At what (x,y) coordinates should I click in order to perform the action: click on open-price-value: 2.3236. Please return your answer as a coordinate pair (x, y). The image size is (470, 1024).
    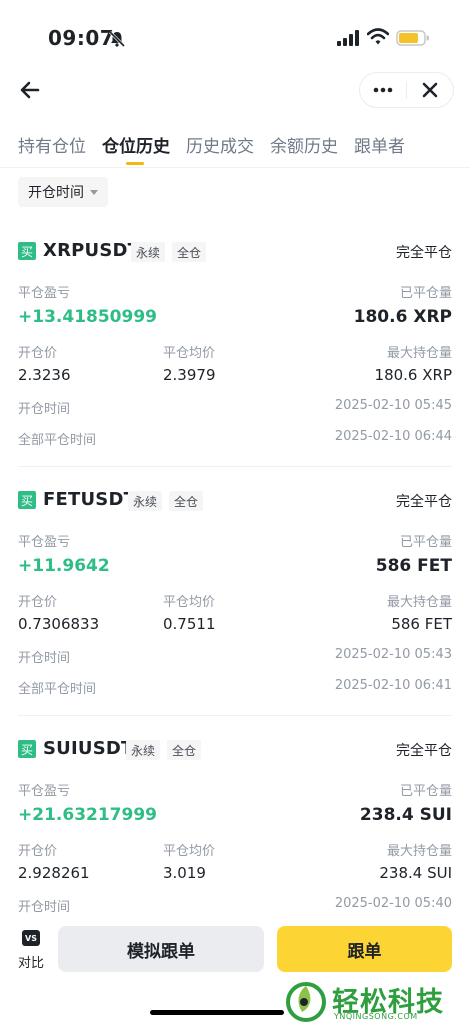
    Looking at the image, I should click on (44, 375).